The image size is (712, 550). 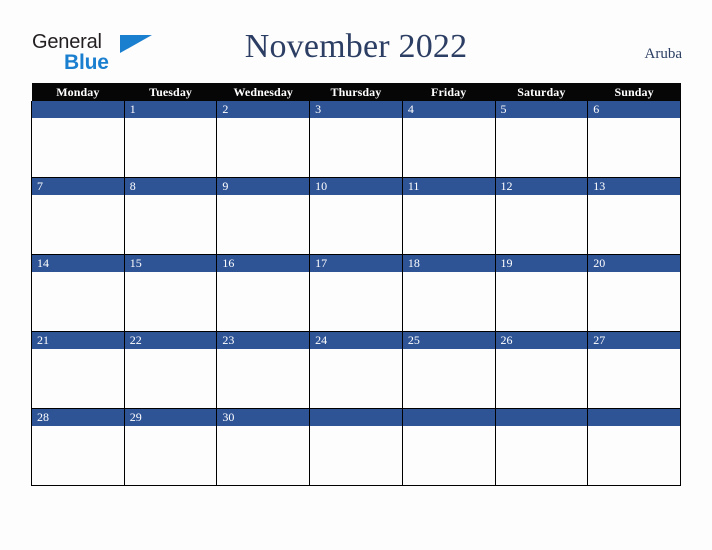 What do you see at coordinates (356, 186) in the screenshot?
I see `calendar-day-number: 10` at bounding box center [356, 186].